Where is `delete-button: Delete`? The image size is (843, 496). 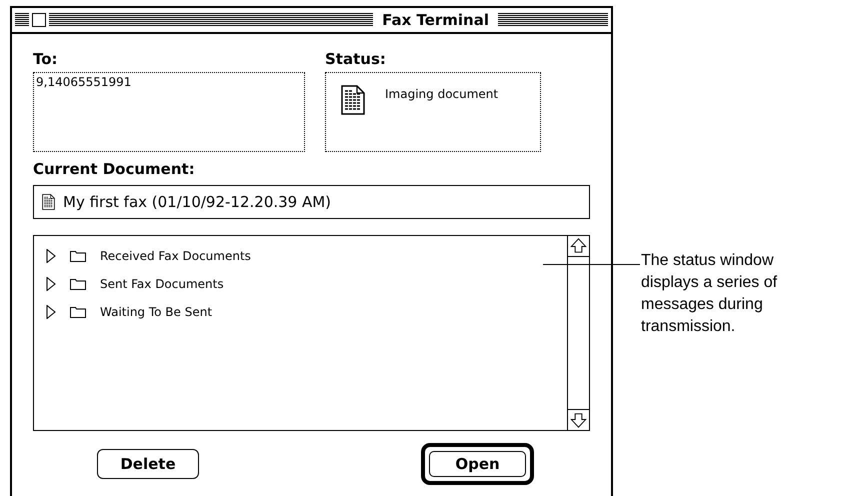
delete-button: Delete is located at coordinates (148, 464).